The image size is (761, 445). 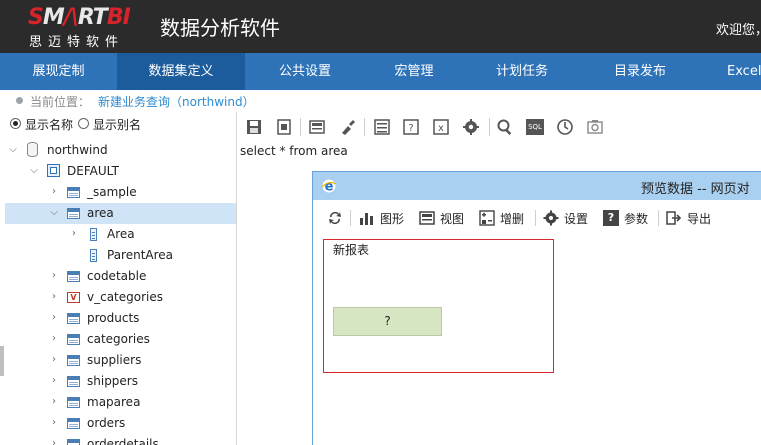 I want to click on refresh-icon, so click(x=335, y=218).